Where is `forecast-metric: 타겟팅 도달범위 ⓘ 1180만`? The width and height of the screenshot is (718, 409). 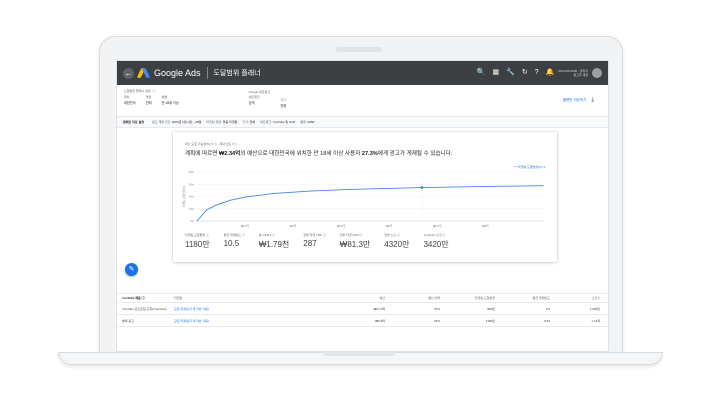
forecast-metric: 타겟팅 도달범위 ⓘ 1180만 is located at coordinates (197, 241).